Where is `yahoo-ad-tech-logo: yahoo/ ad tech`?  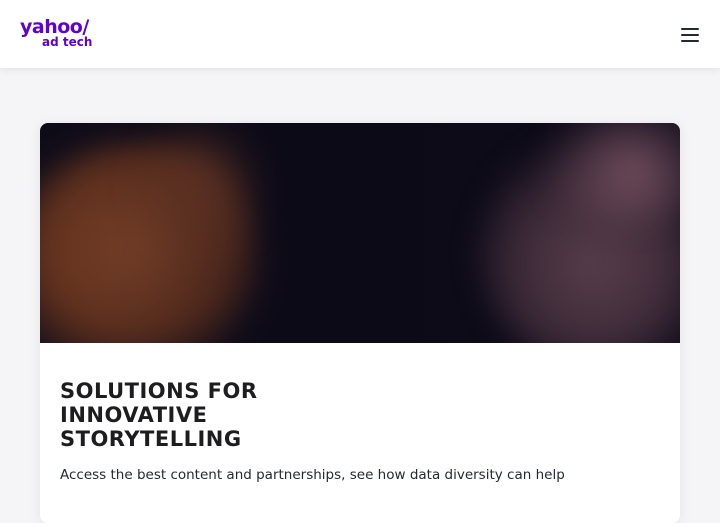
yahoo-ad-tech-logo: yahoo/ ad tech is located at coordinates (56, 33).